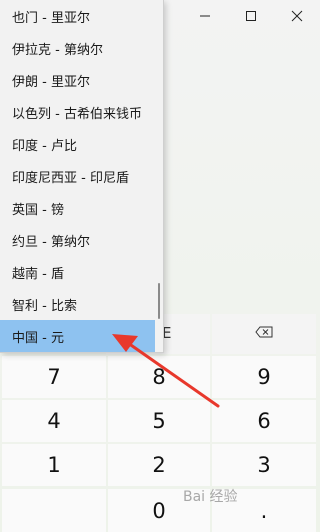 The width and height of the screenshot is (320, 532). What do you see at coordinates (166, 371) in the screenshot?
I see `red-arrow-annotation` at bounding box center [166, 371].